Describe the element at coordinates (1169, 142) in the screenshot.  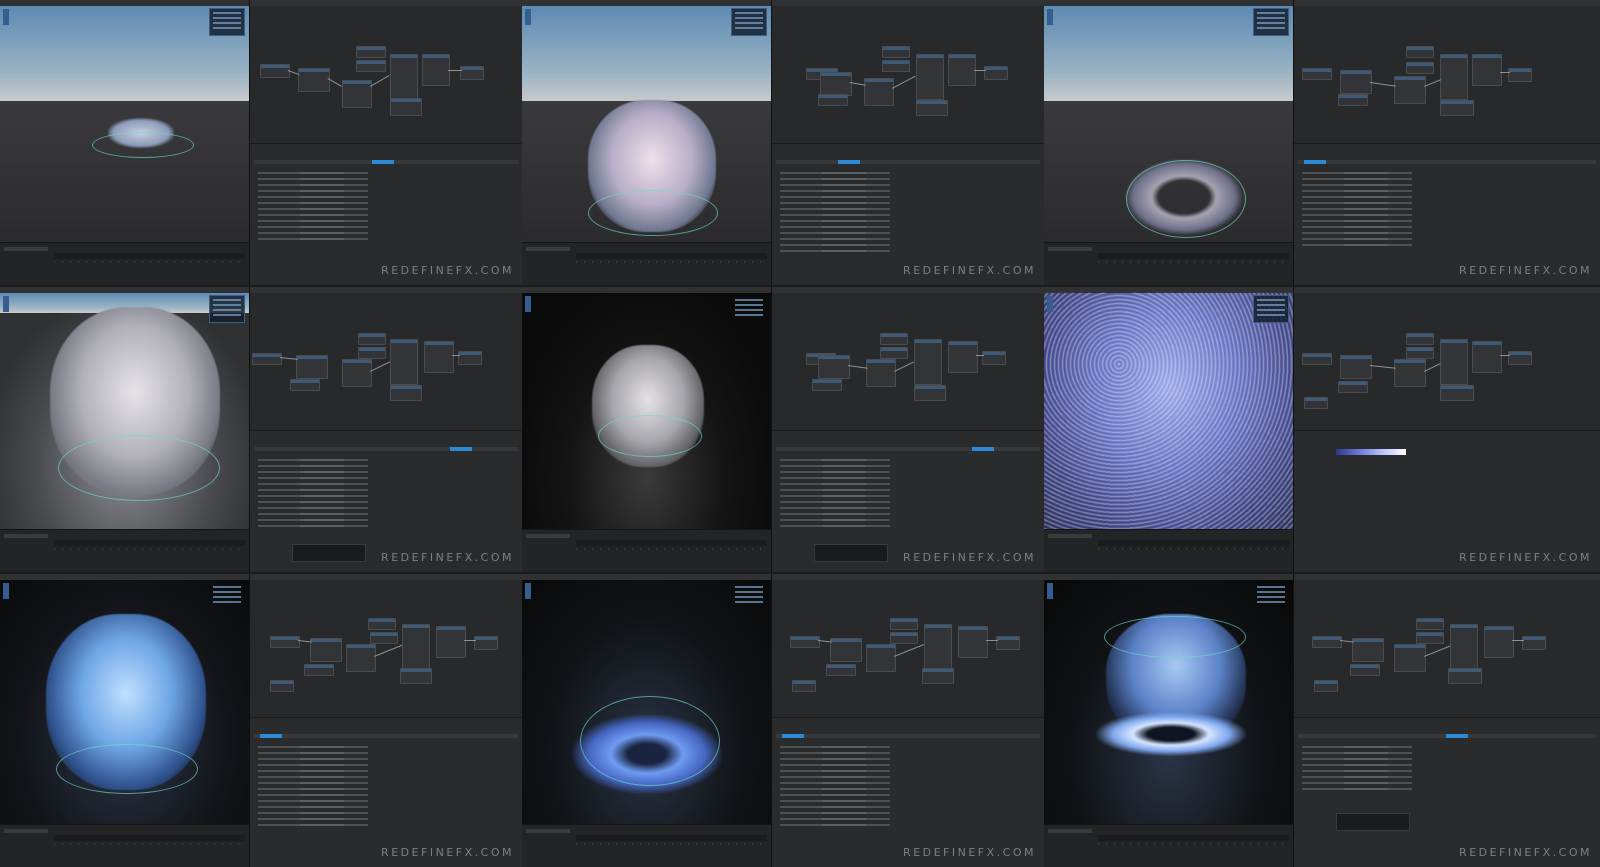
I see `viewport-panel-r1c5` at that location.